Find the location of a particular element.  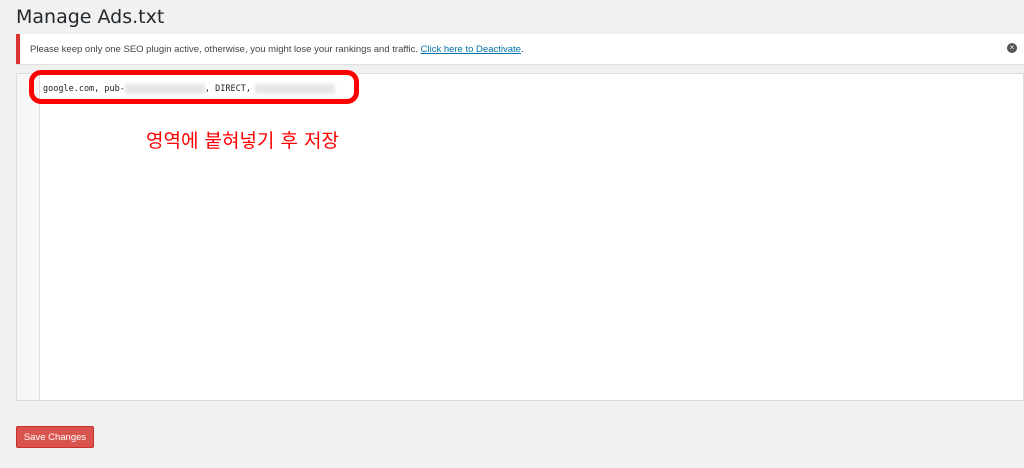

notice-suffix: . is located at coordinates (522, 49).